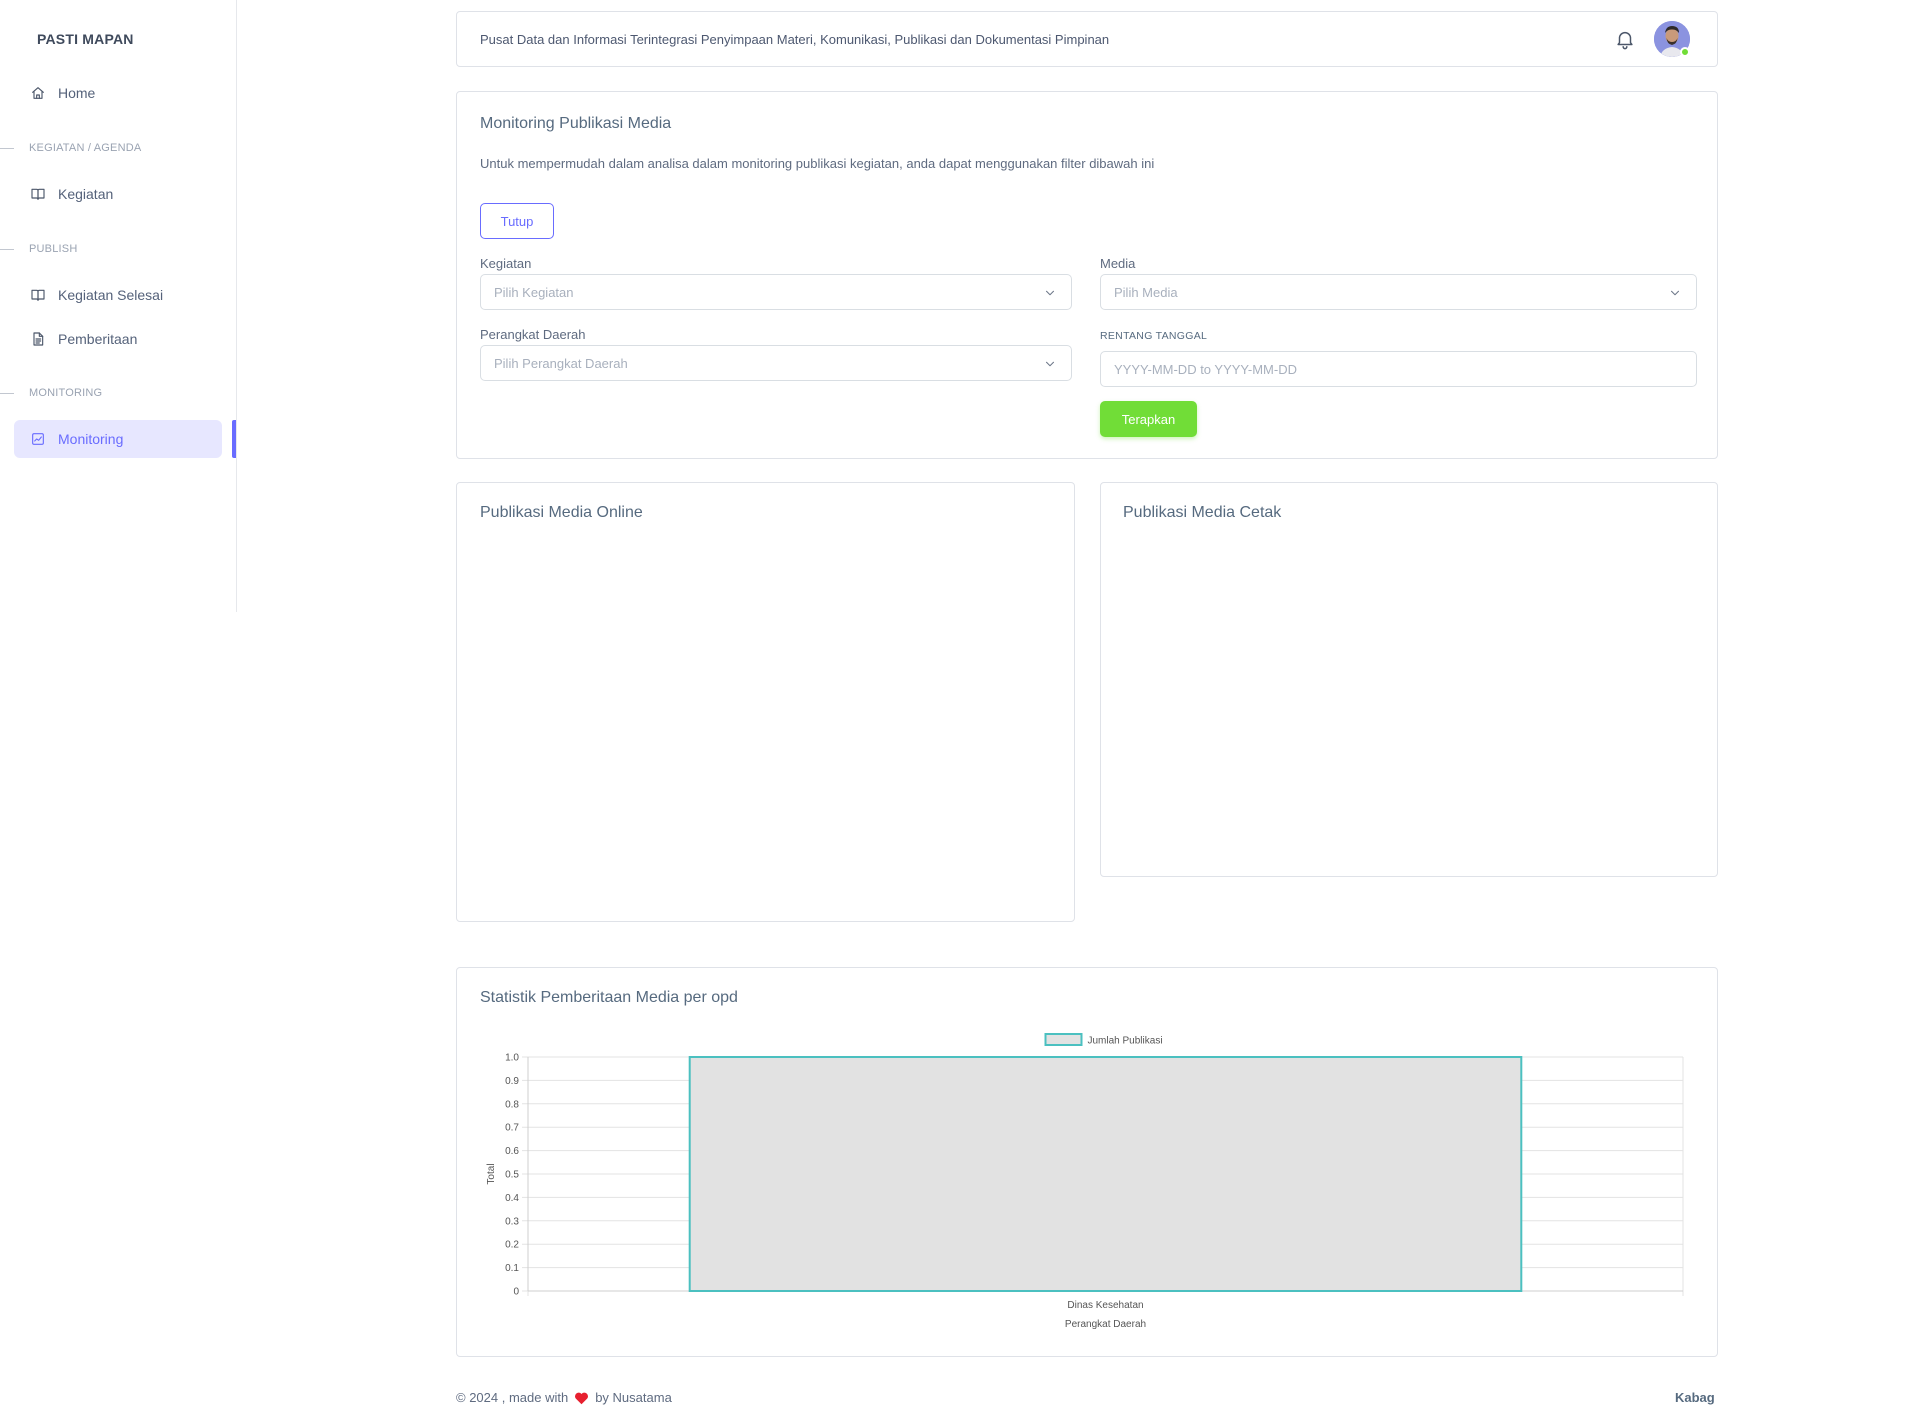 The image size is (1920, 1417). I want to click on y-tick-label: 0.1, so click(512, 1268).